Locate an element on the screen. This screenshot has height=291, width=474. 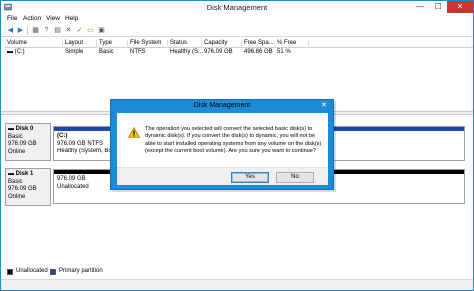
disk-0-type: Basic is located at coordinates (15, 136).